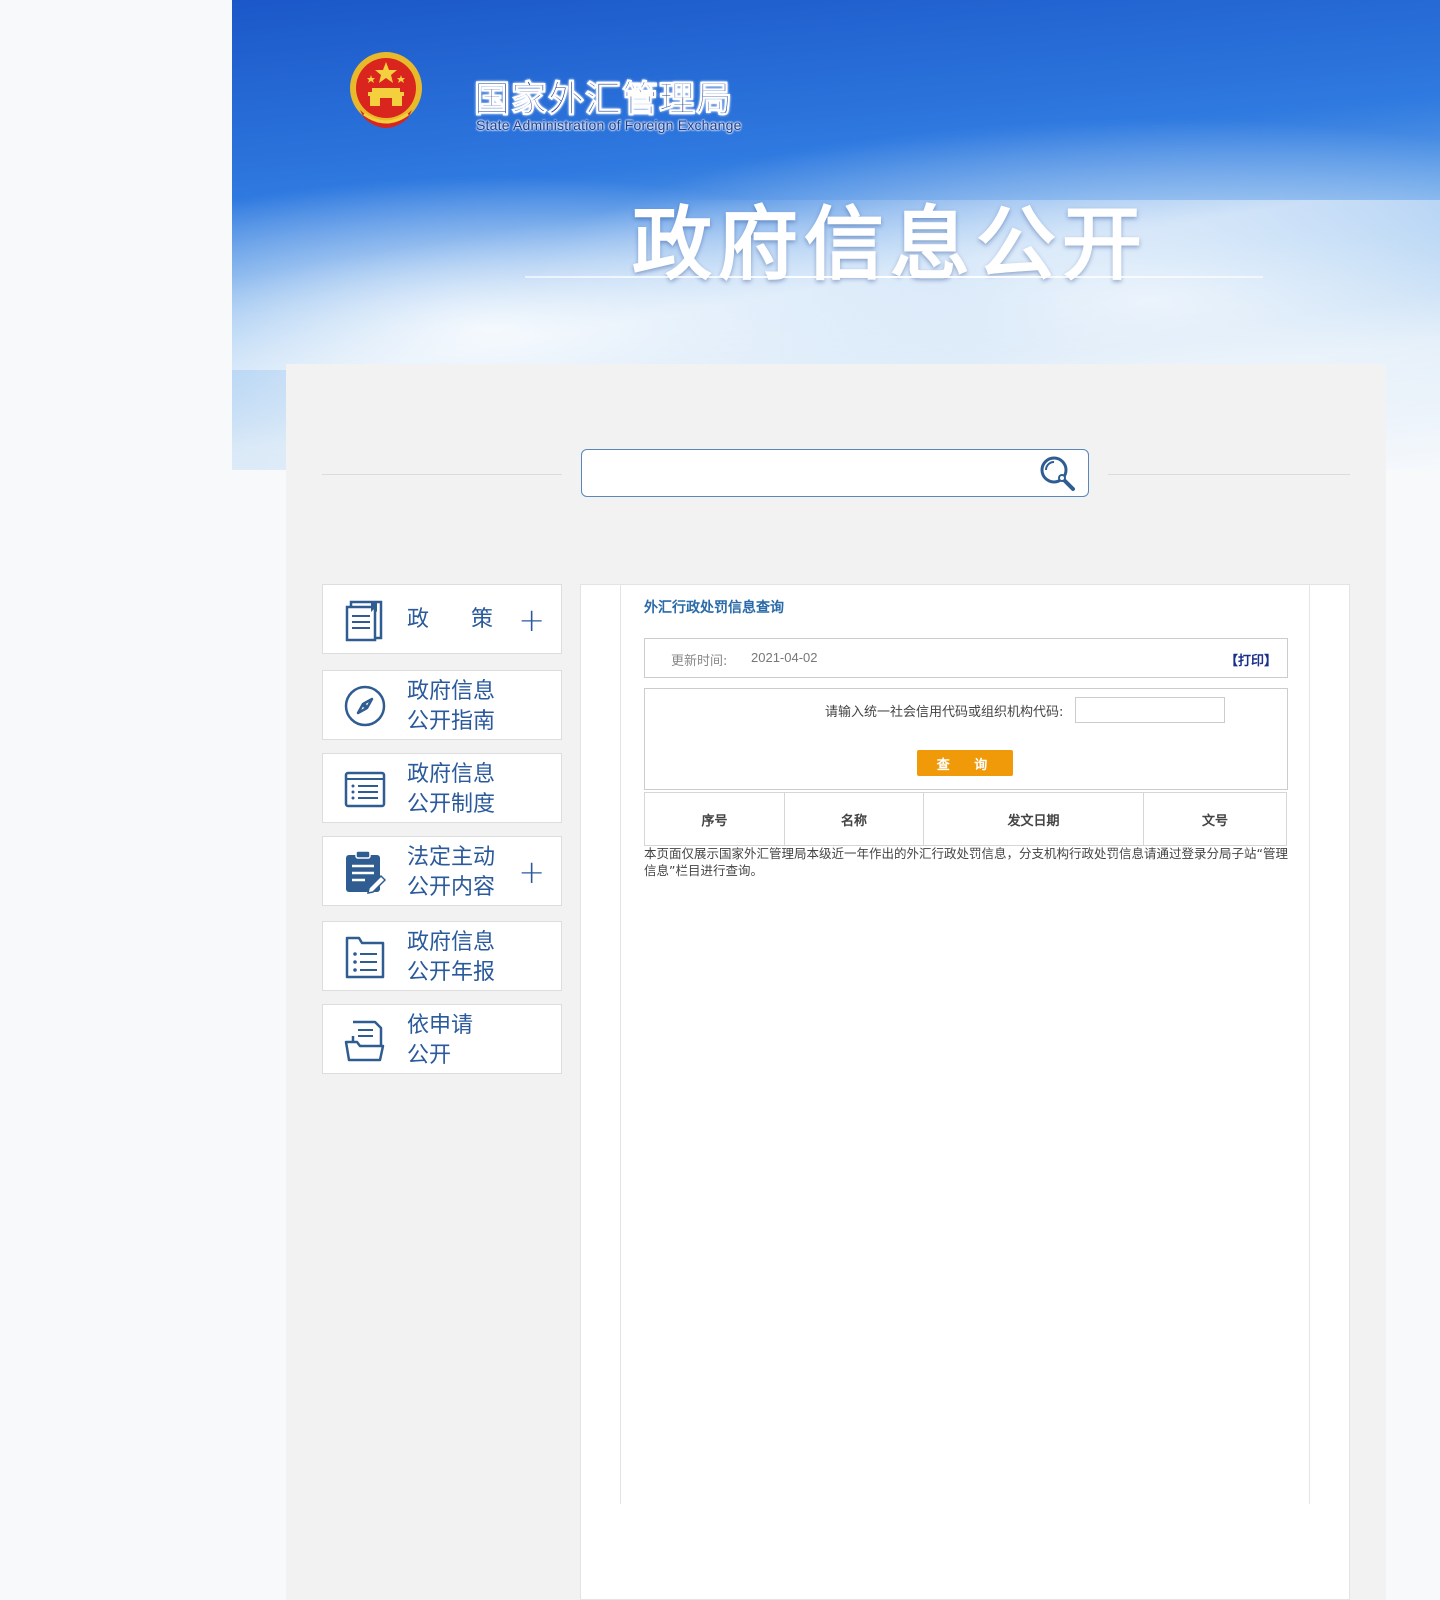 Image resolution: width=1440 pixels, height=1600 pixels. I want to click on sidebar-item-label: 政府信息 公开指南, so click(462, 707).